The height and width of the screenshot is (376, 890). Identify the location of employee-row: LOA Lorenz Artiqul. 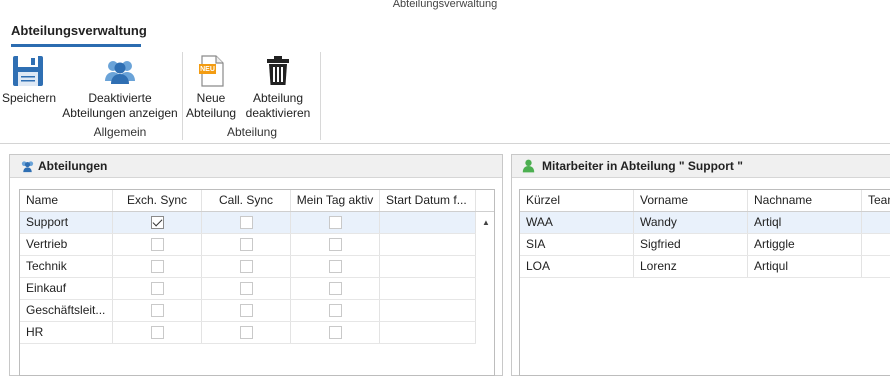
(705, 267).